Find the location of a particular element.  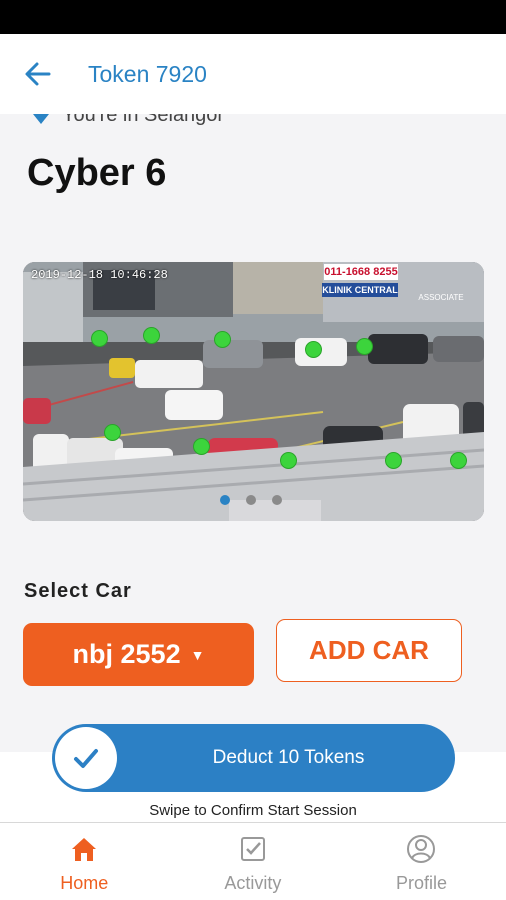

arrow-left-icon is located at coordinates (38, 74).